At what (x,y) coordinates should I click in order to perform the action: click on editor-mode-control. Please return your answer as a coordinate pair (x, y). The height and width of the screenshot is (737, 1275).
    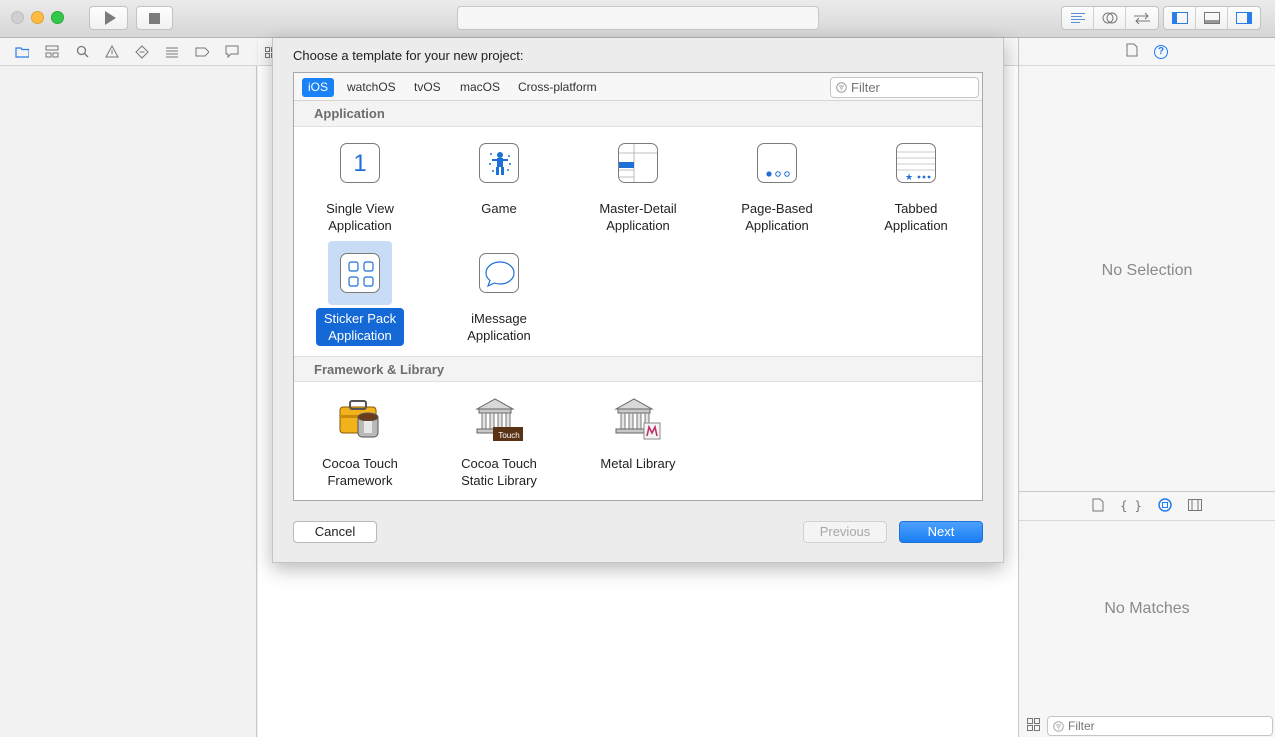
    Looking at the image, I should click on (1110, 18).